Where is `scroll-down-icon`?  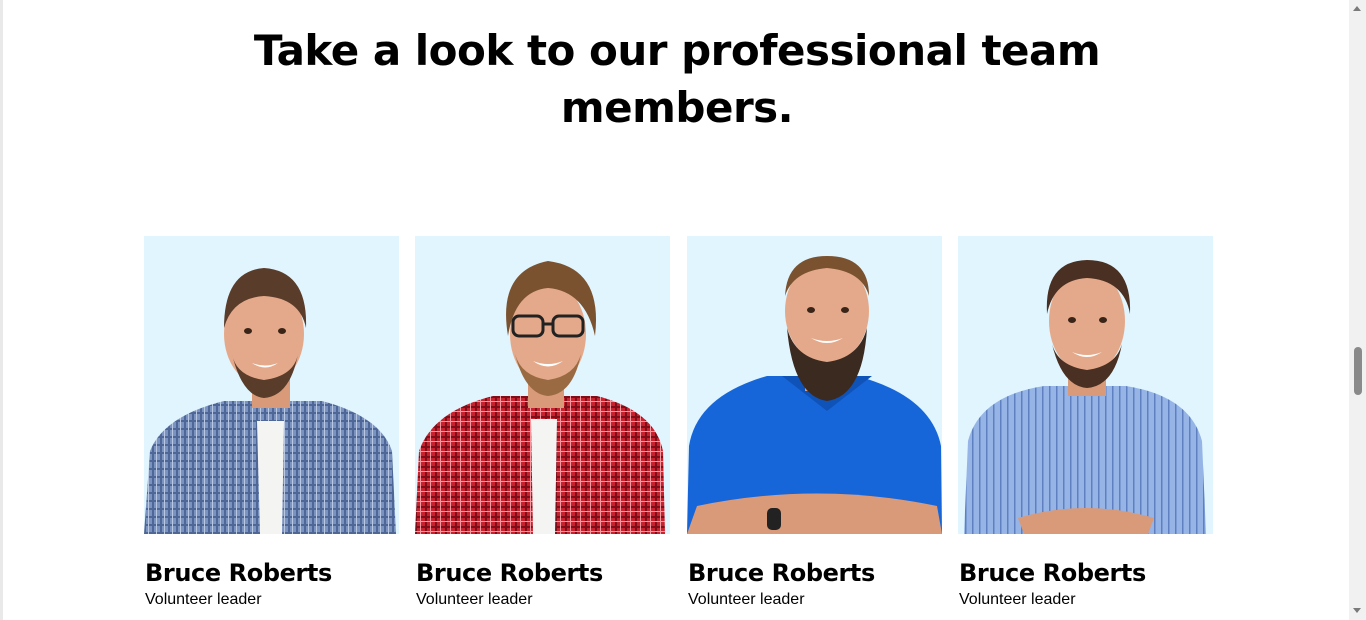 scroll-down-icon is located at coordinates (1357, 610).